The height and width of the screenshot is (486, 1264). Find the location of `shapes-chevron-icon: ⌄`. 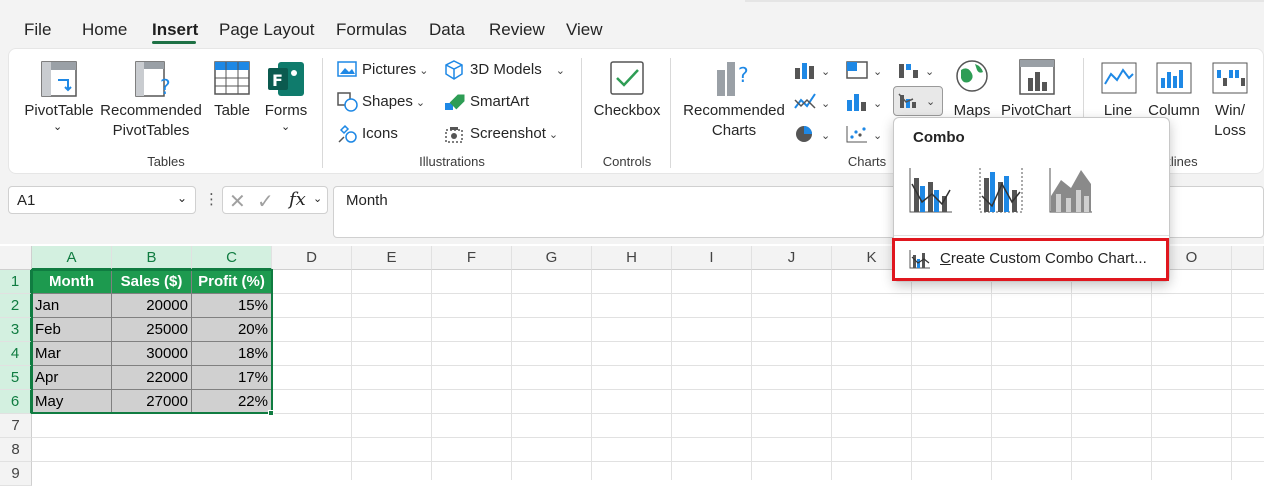

shapes-chevron-icon: ⌄ is located at coordinates (420, 103).